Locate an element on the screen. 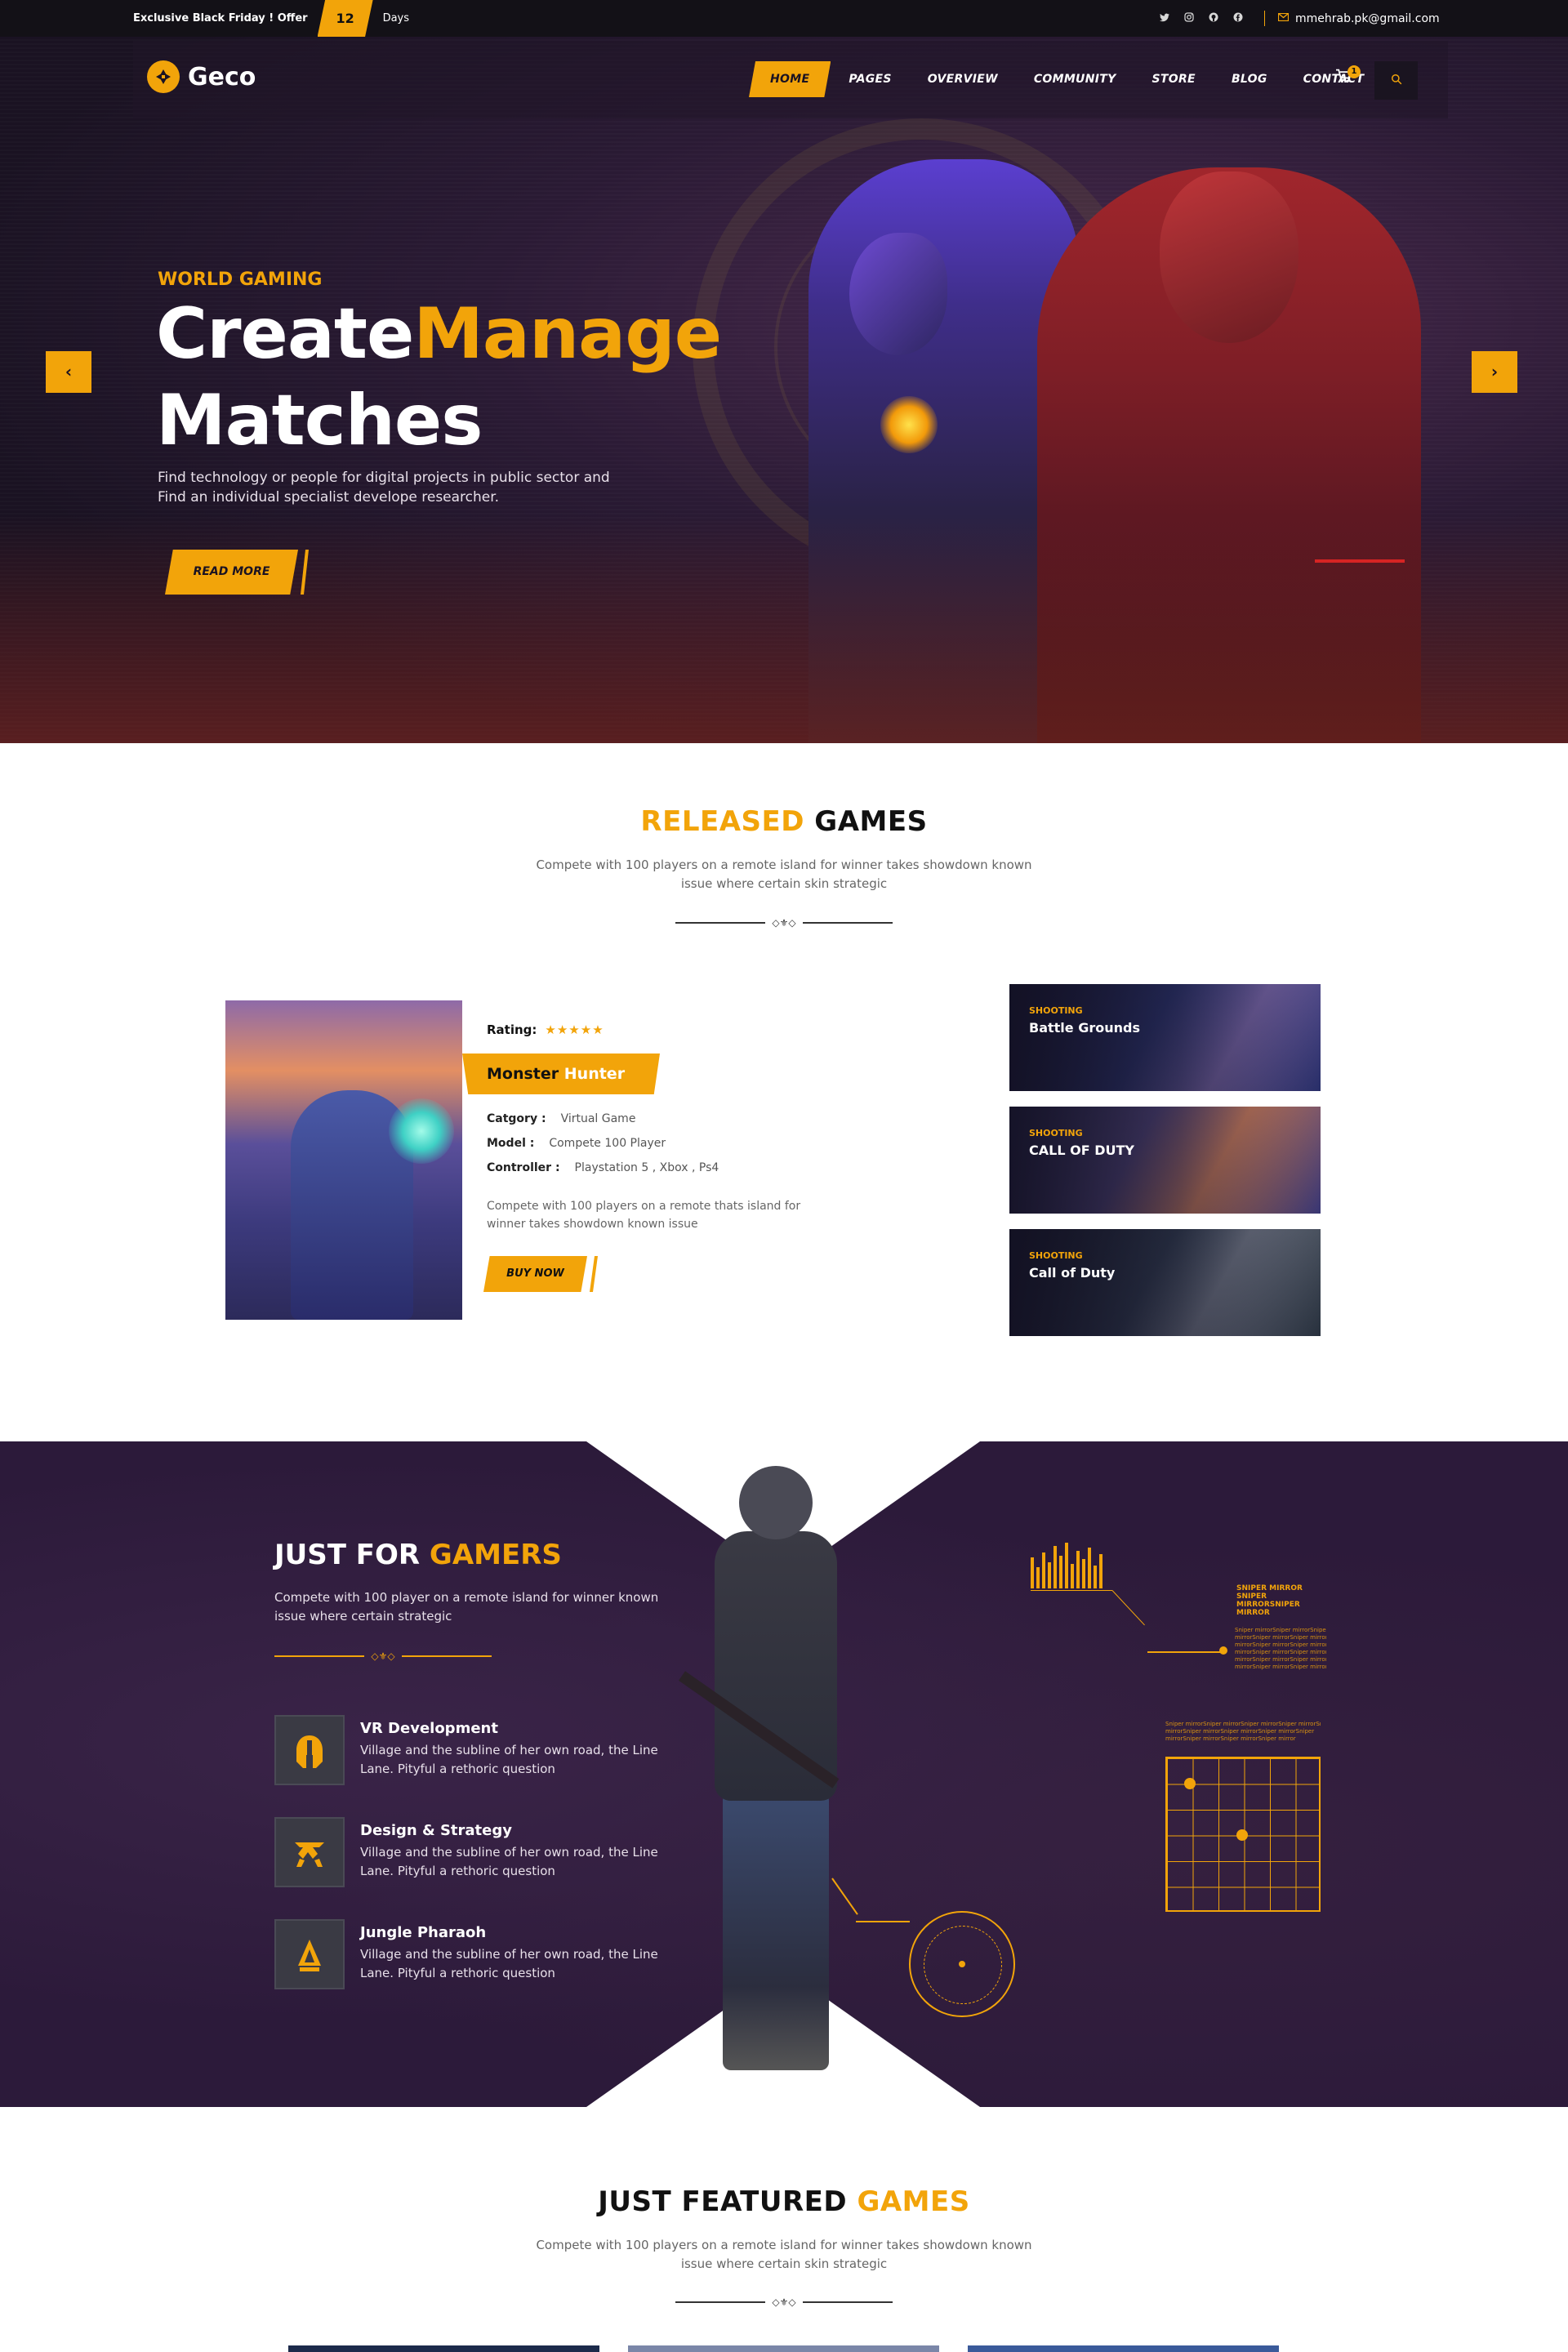  hero-title: CreateManage Matches is located at coordinates (439, 377).